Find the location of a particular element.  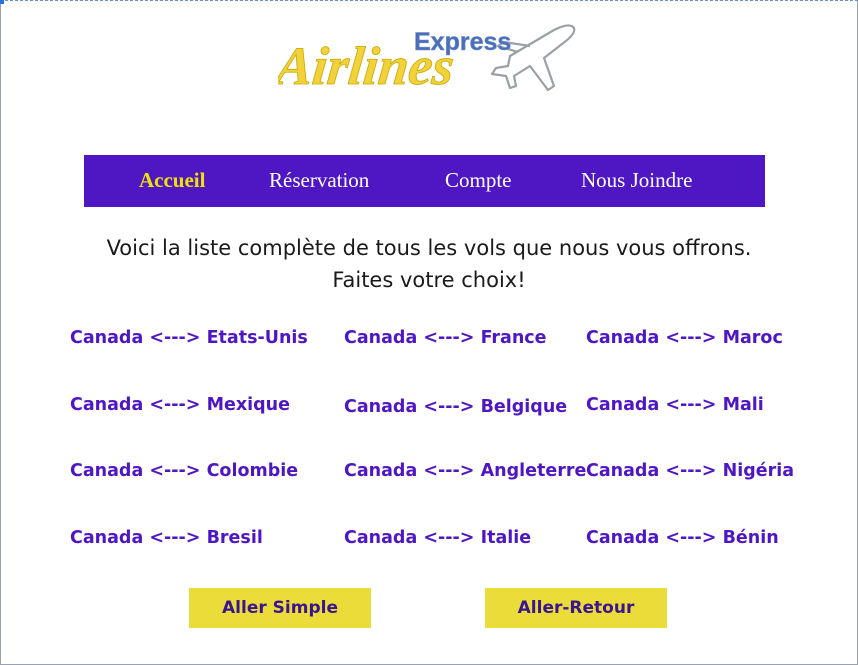

route-link: Canada <---> Bresil is located at coordinates (166, 538).